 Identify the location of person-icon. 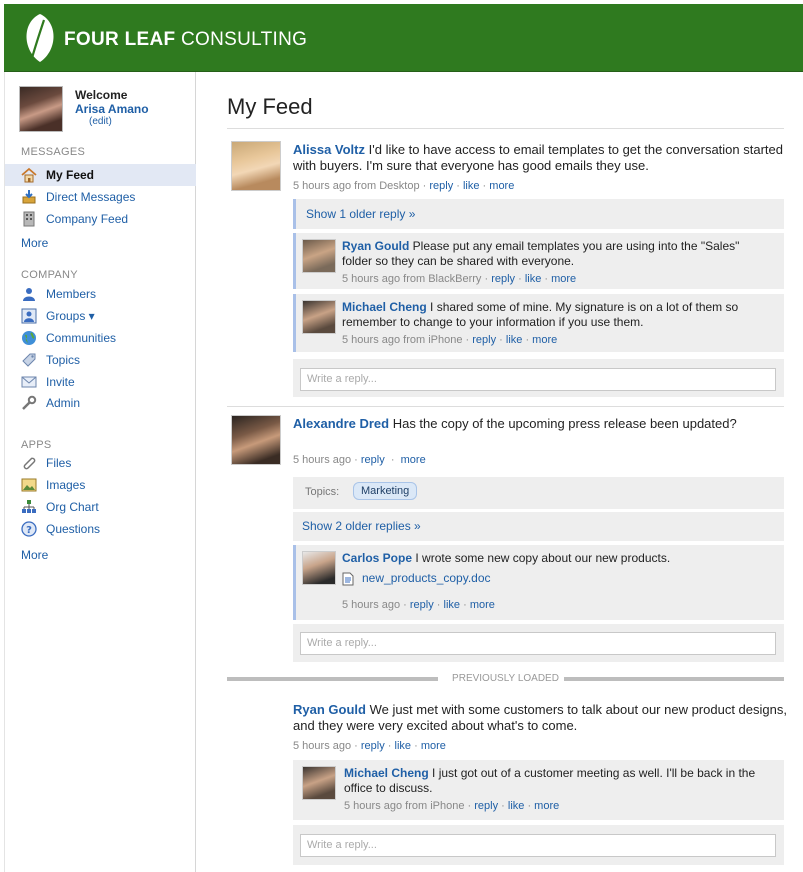
(29, 294).